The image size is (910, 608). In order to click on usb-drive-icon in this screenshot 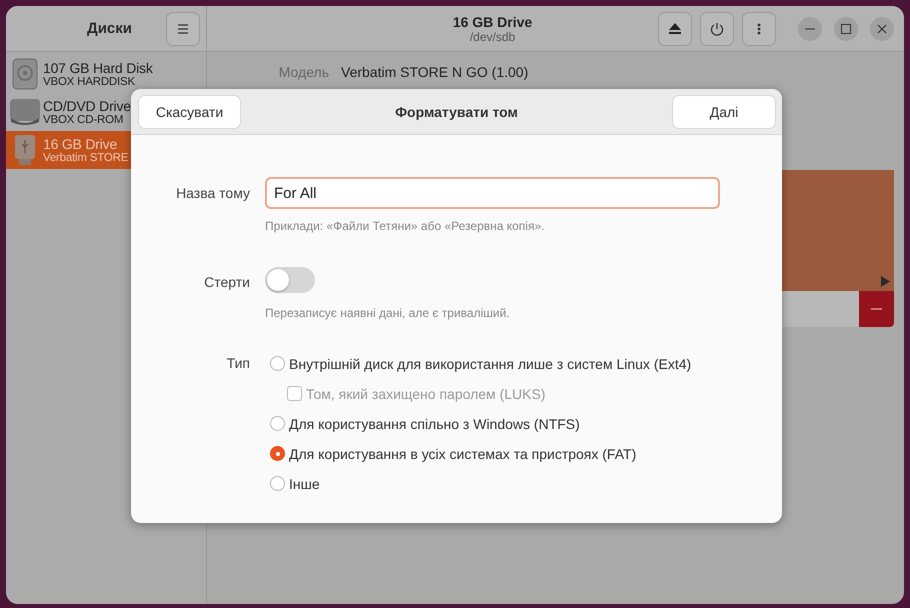, I will do `click(25, 150)`.